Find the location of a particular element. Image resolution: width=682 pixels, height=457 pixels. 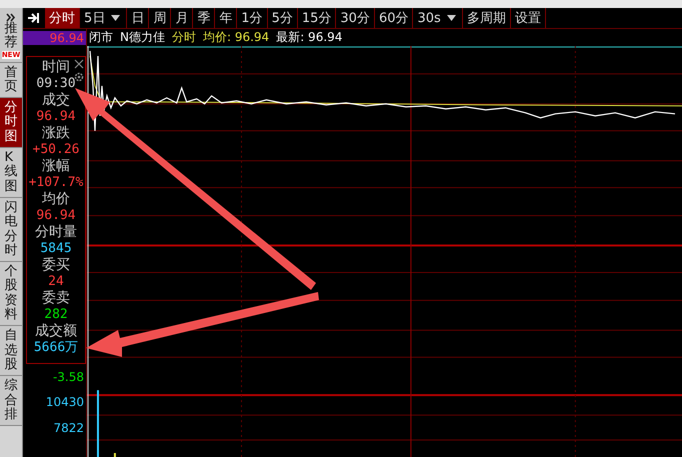

info-value: 5666万 is located at coordinates (56, 348).